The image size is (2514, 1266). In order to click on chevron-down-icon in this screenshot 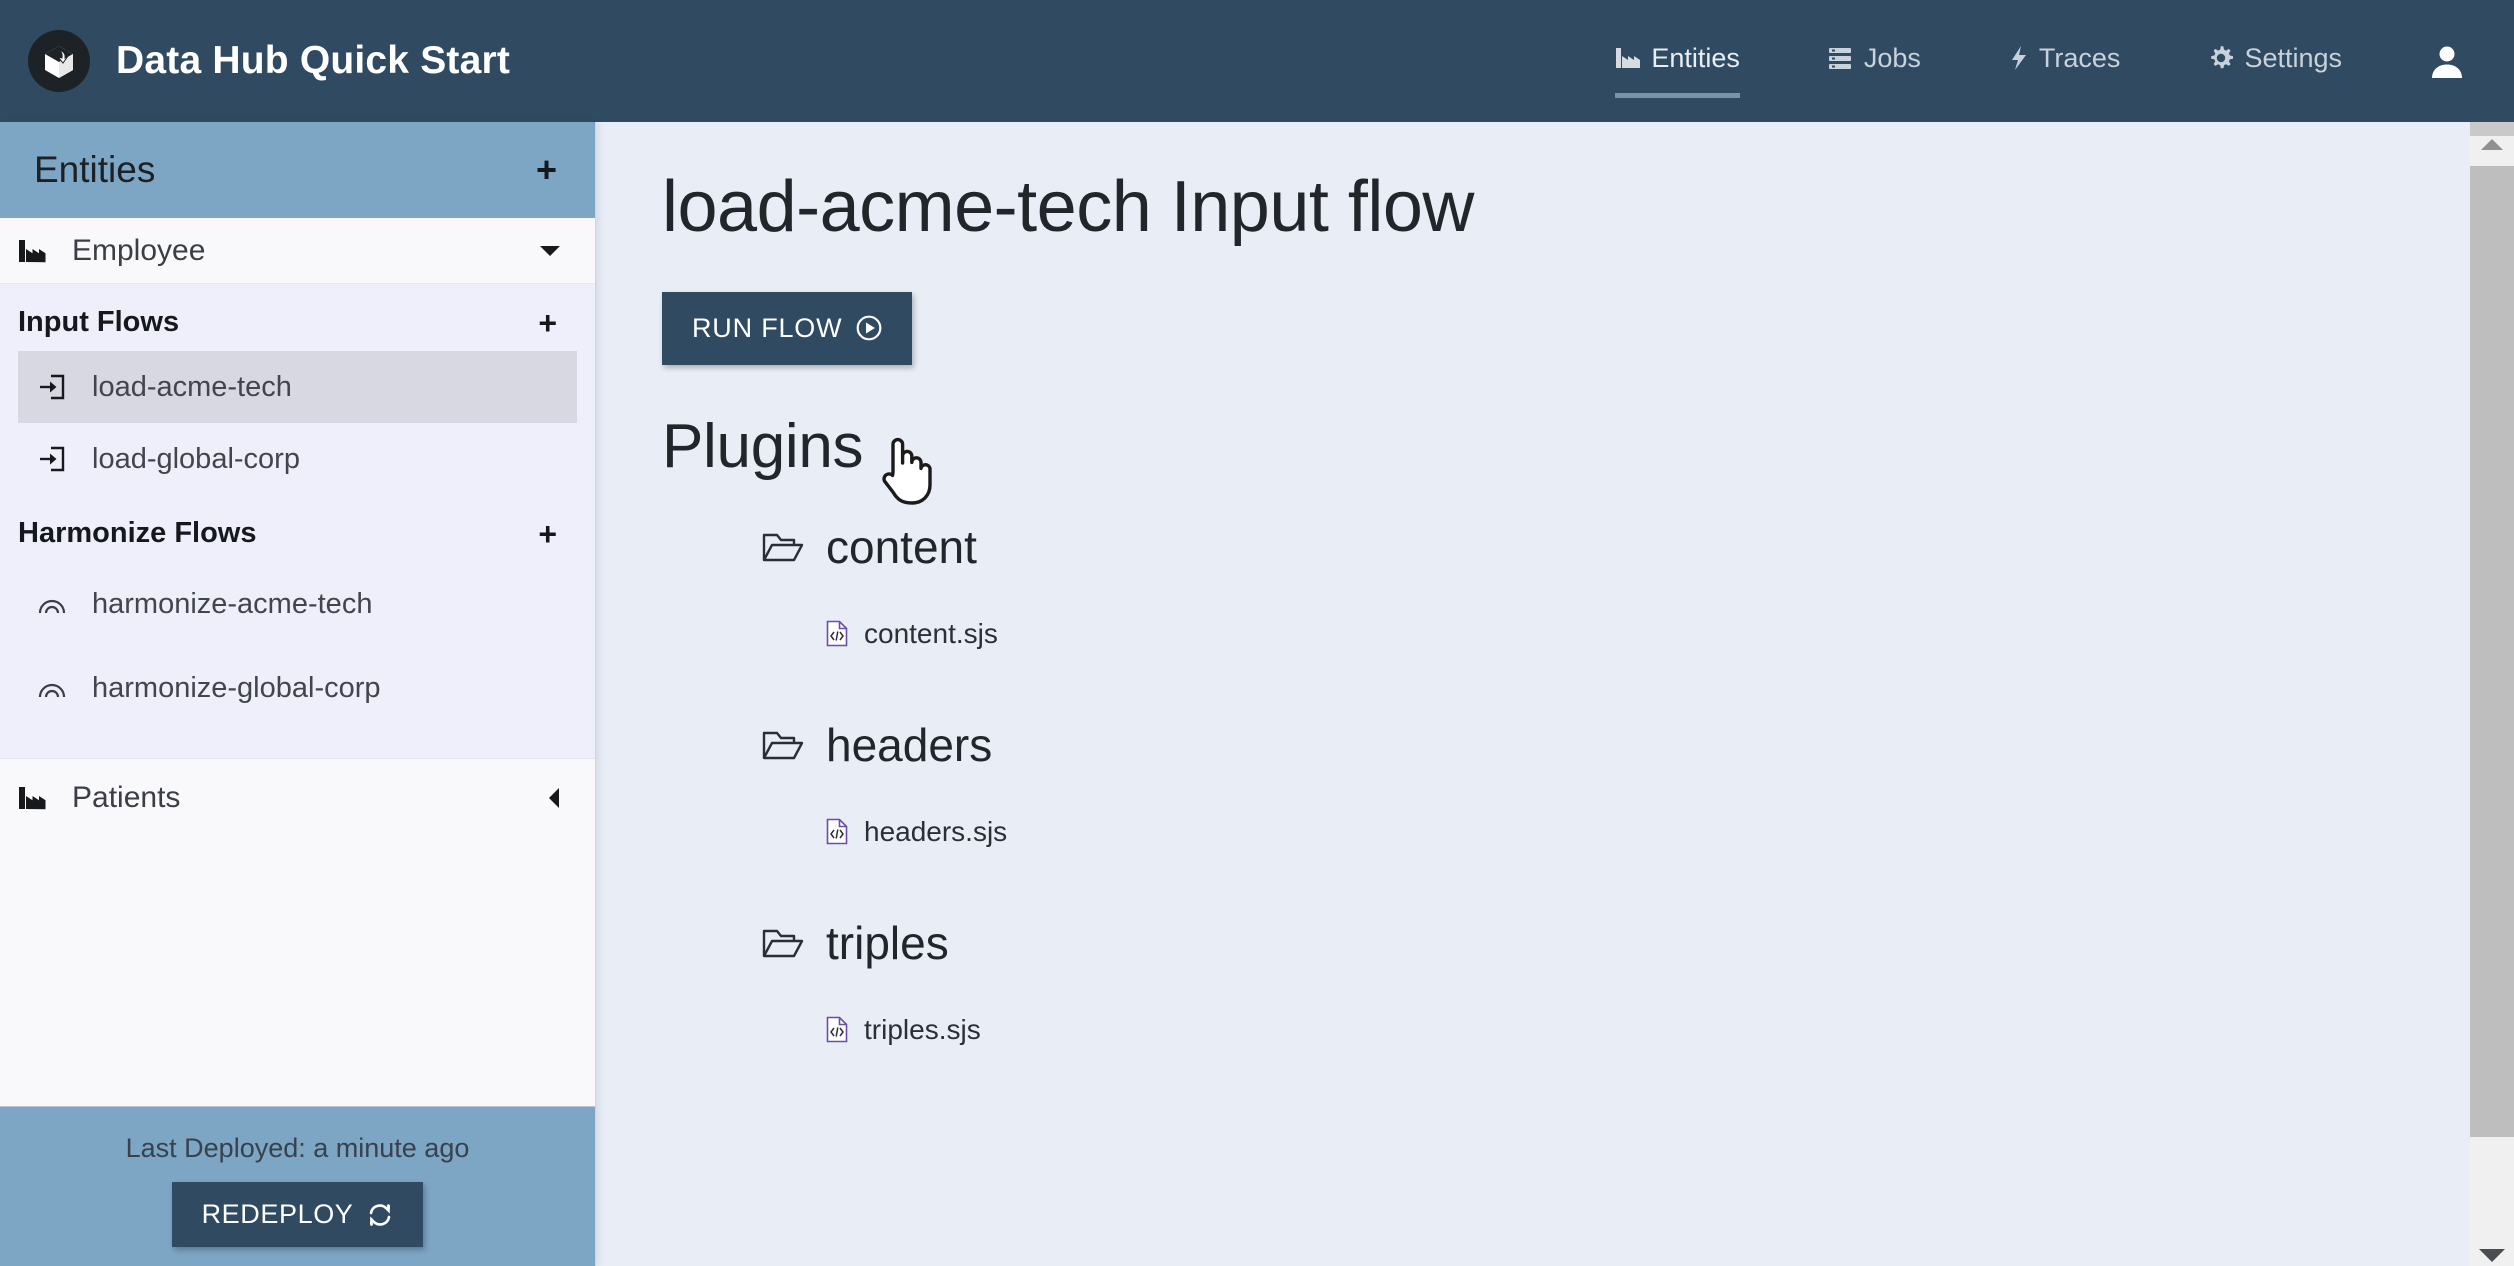, I will do `click(550, 251)`.